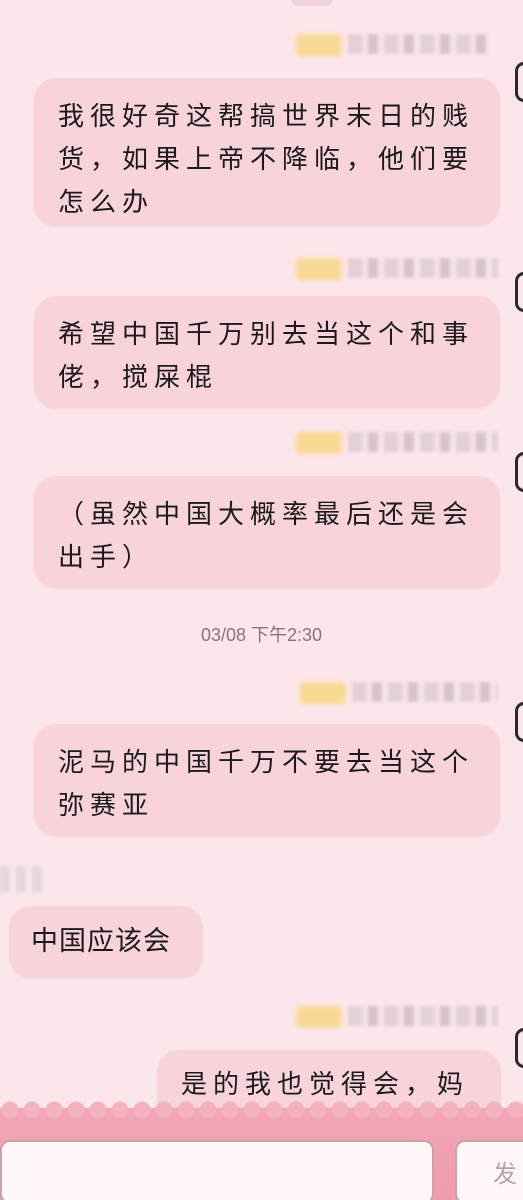 This screenshot has width=523, height=1200. I want to click on top-indicator, so click(312, 3).